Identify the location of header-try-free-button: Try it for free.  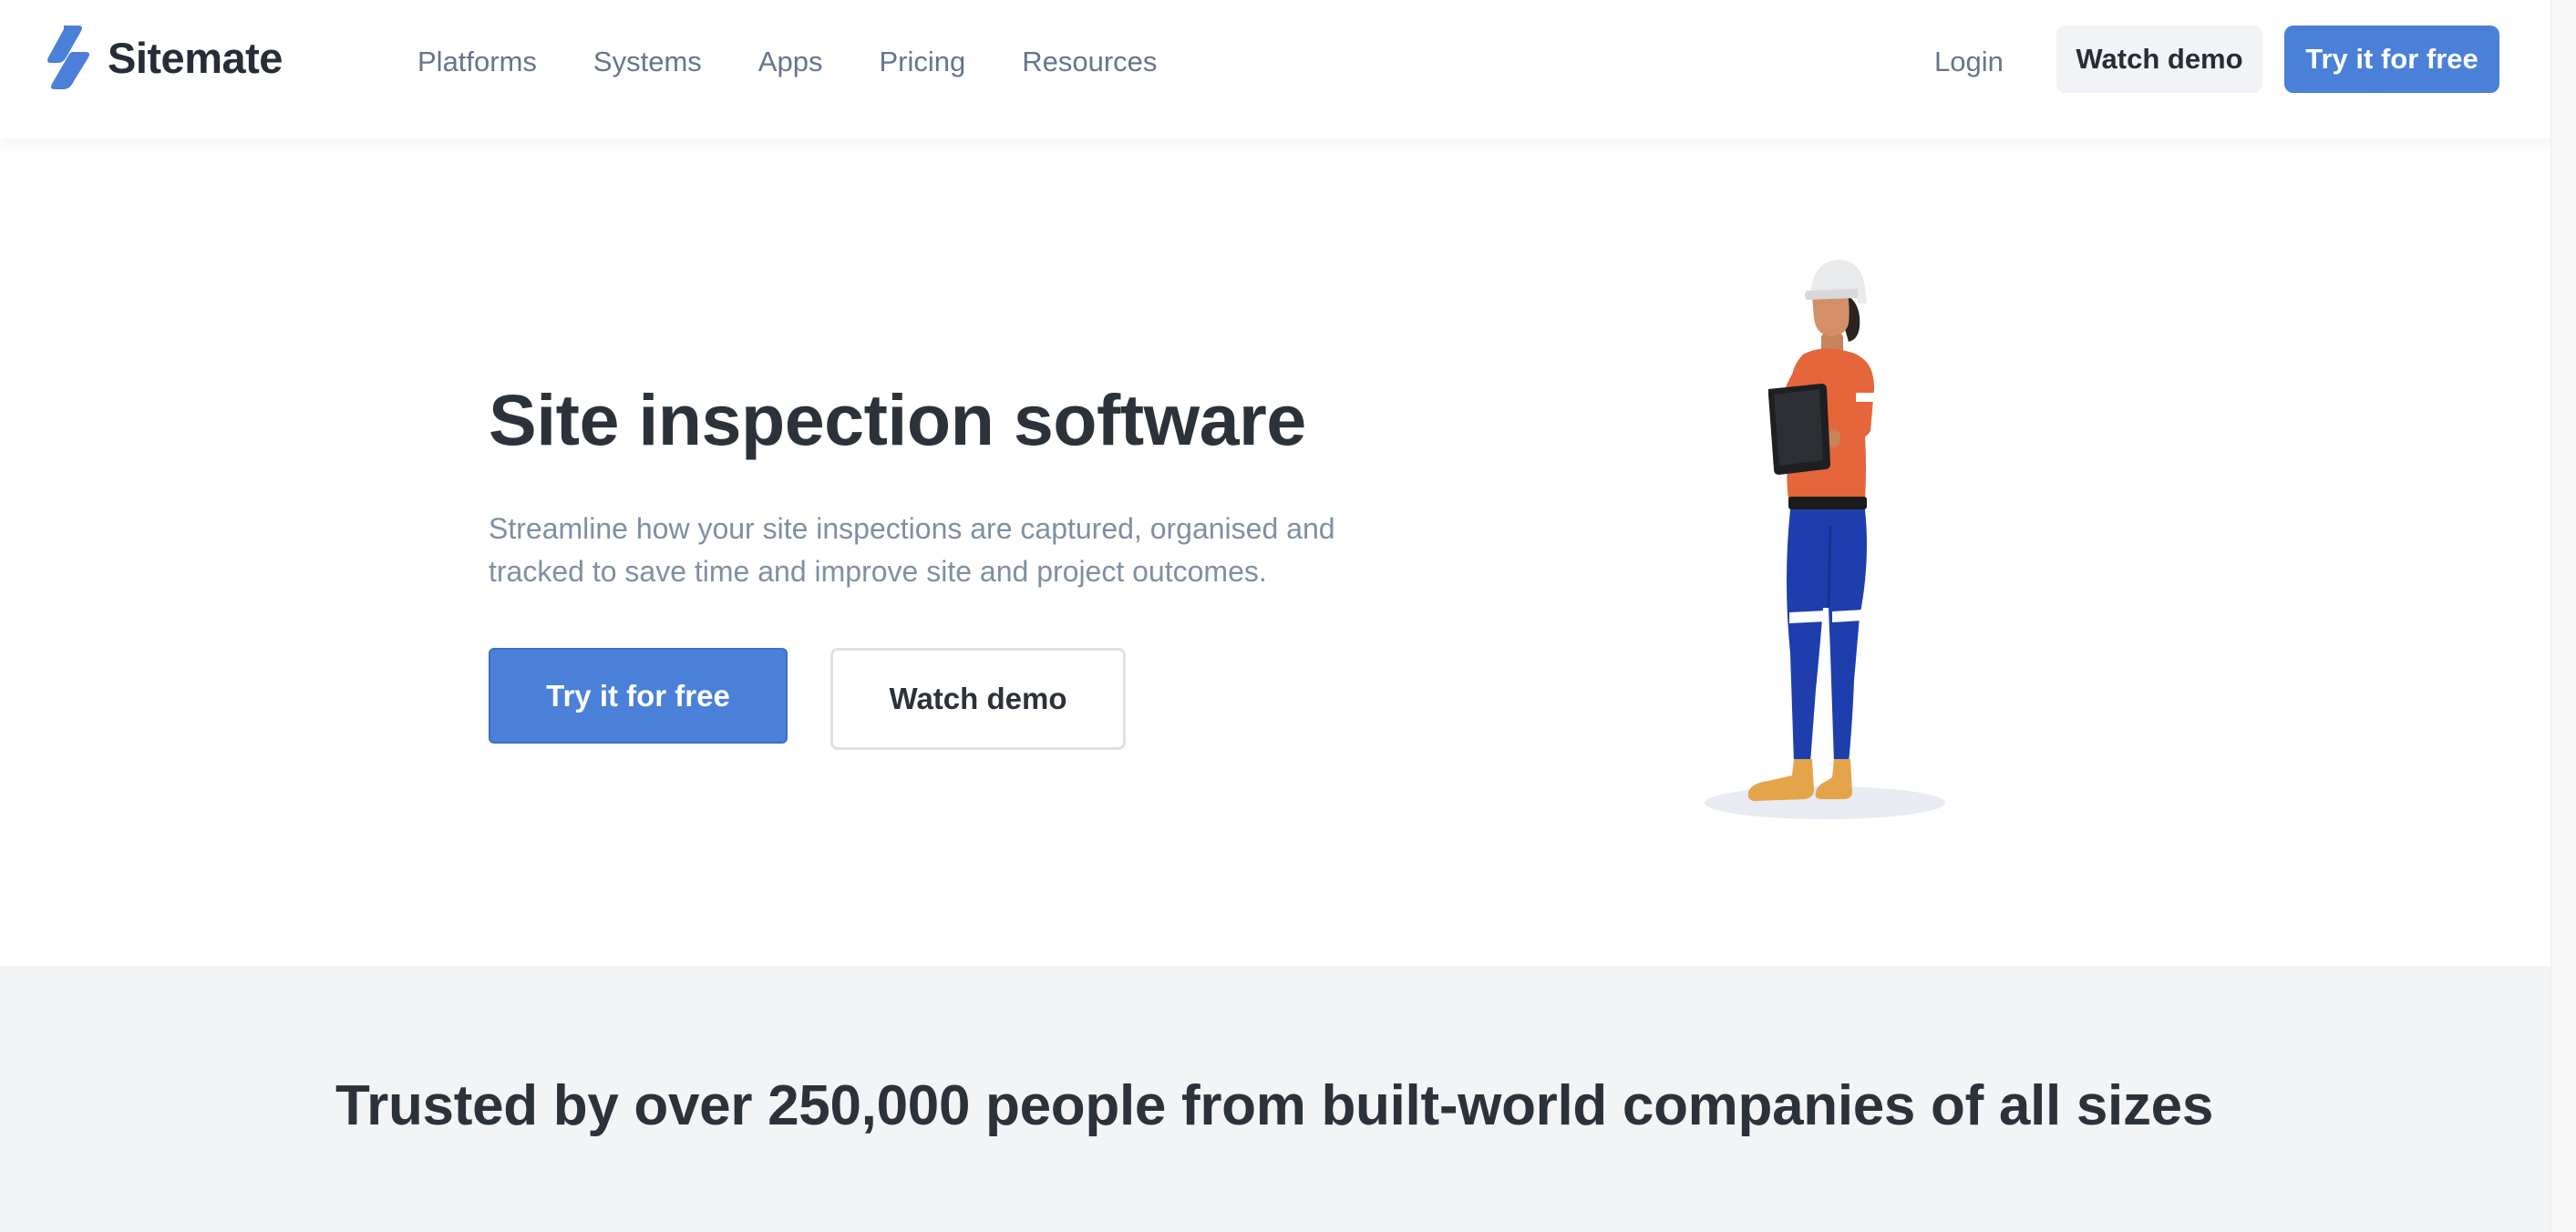
(2391, 59).